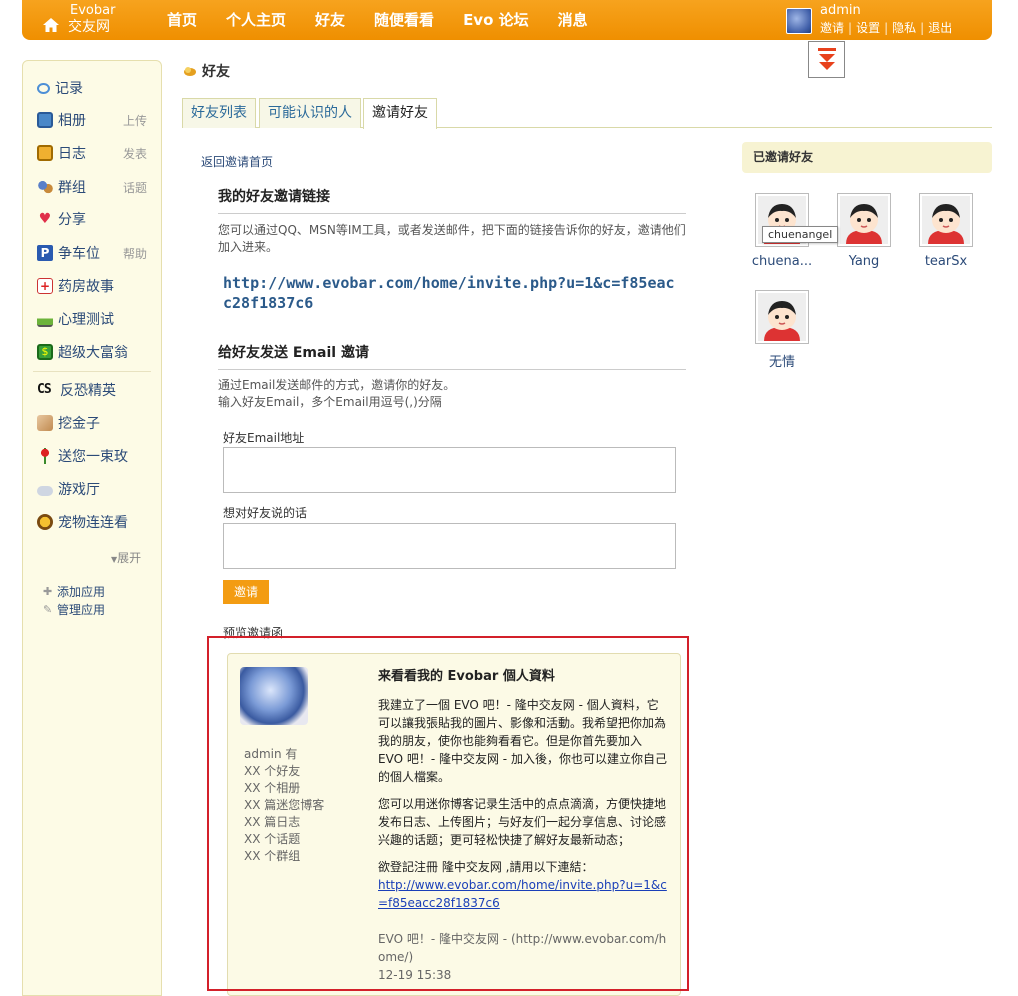 The image size is (1018, 996). What do you see at coordinates (781, 362) in the screenshot?
I see `friend-name: 无情` at bounding box center [781, 362].